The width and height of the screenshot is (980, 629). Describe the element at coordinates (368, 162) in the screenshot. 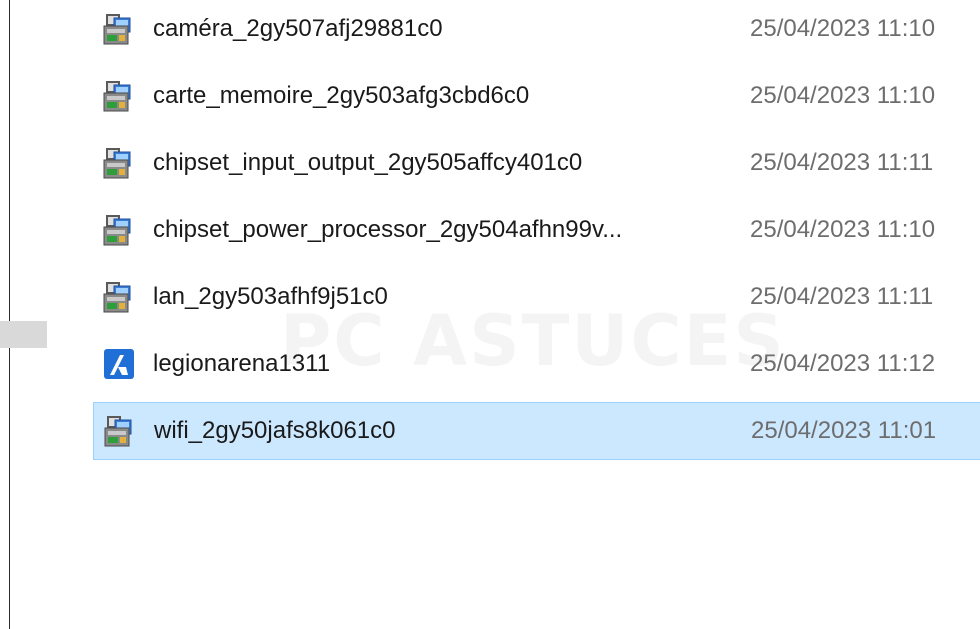

I see `file-name: chipset_input_output_2gy505affcy401c0` at that location.